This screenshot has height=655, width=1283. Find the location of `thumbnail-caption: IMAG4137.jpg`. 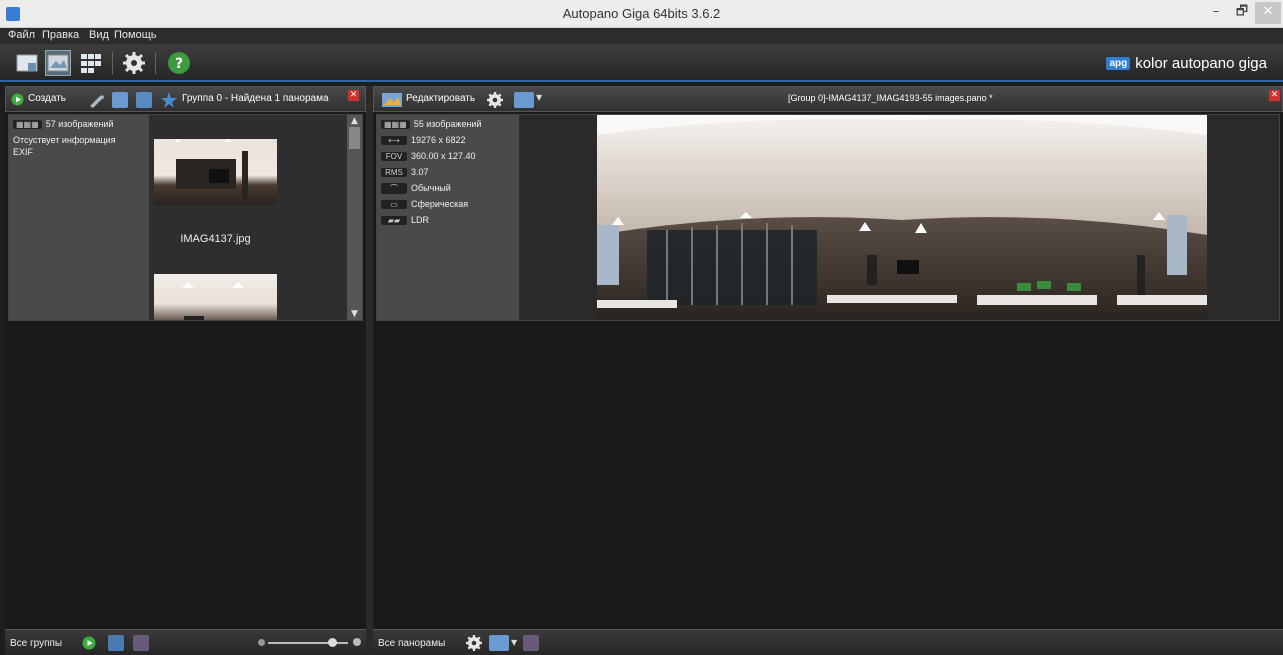

thumbnail-caption: IMAG4137.jpg is located at coordinates (215, 239).